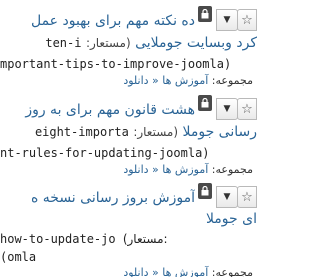 Image resolution: width=320 pixels, height=277 pixels. What do you see at coordinates (112, 198) in the screenshot?
I see `article-title-part1: آموزش بروز رسانی نسخه ه` at bounding box center [112, 198].